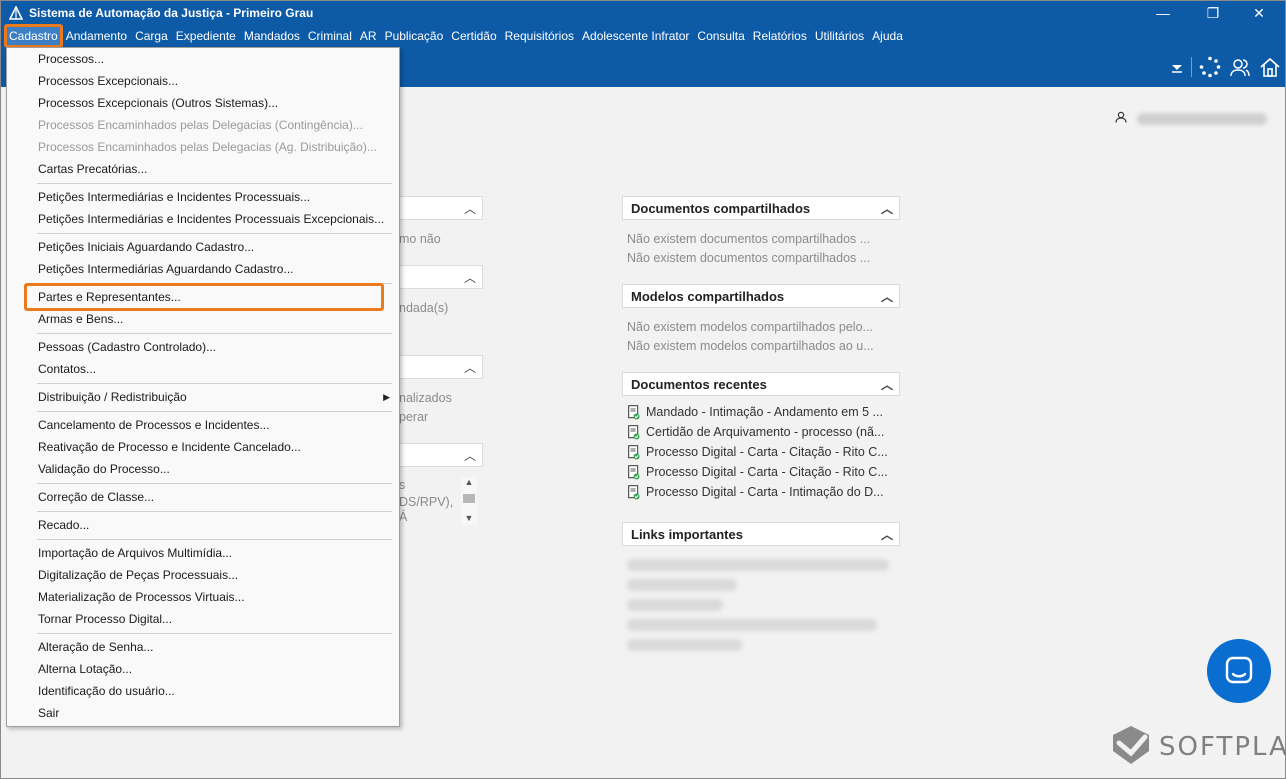 Image resolution: width=1286 pixels, height=779 pixels. What do you see at coordinates (1210, 67) in the screenshot?
I see `loading-icon` at bounding box center [1210, 67].